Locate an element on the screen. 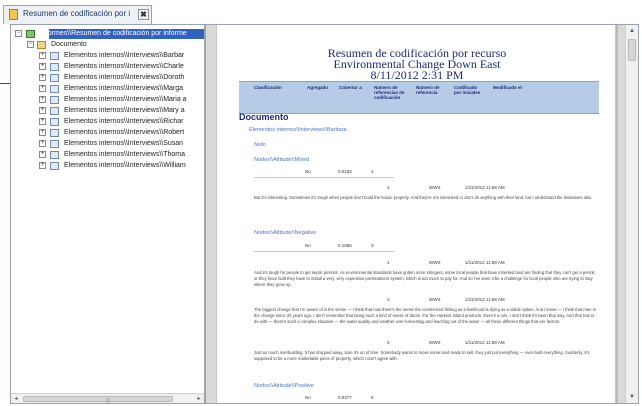 The width and height of the screenshot is (642, 406). tree-item-label: Elementos internos\\Interviews\\Marga is located at coordinates (124, 88).